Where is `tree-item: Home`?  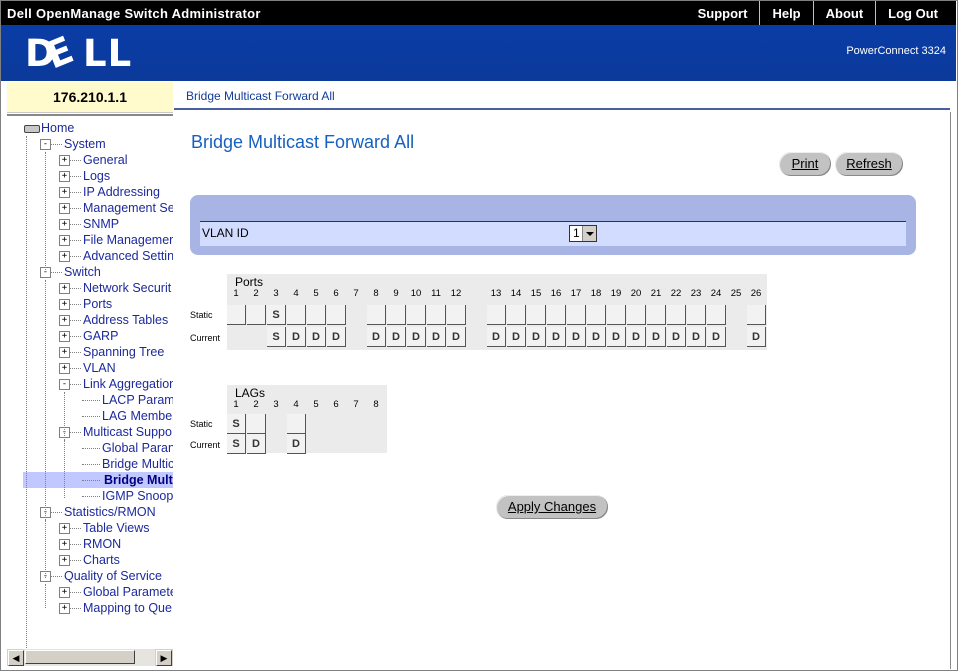 tree-item: Home is located at coordinates (57, 128).